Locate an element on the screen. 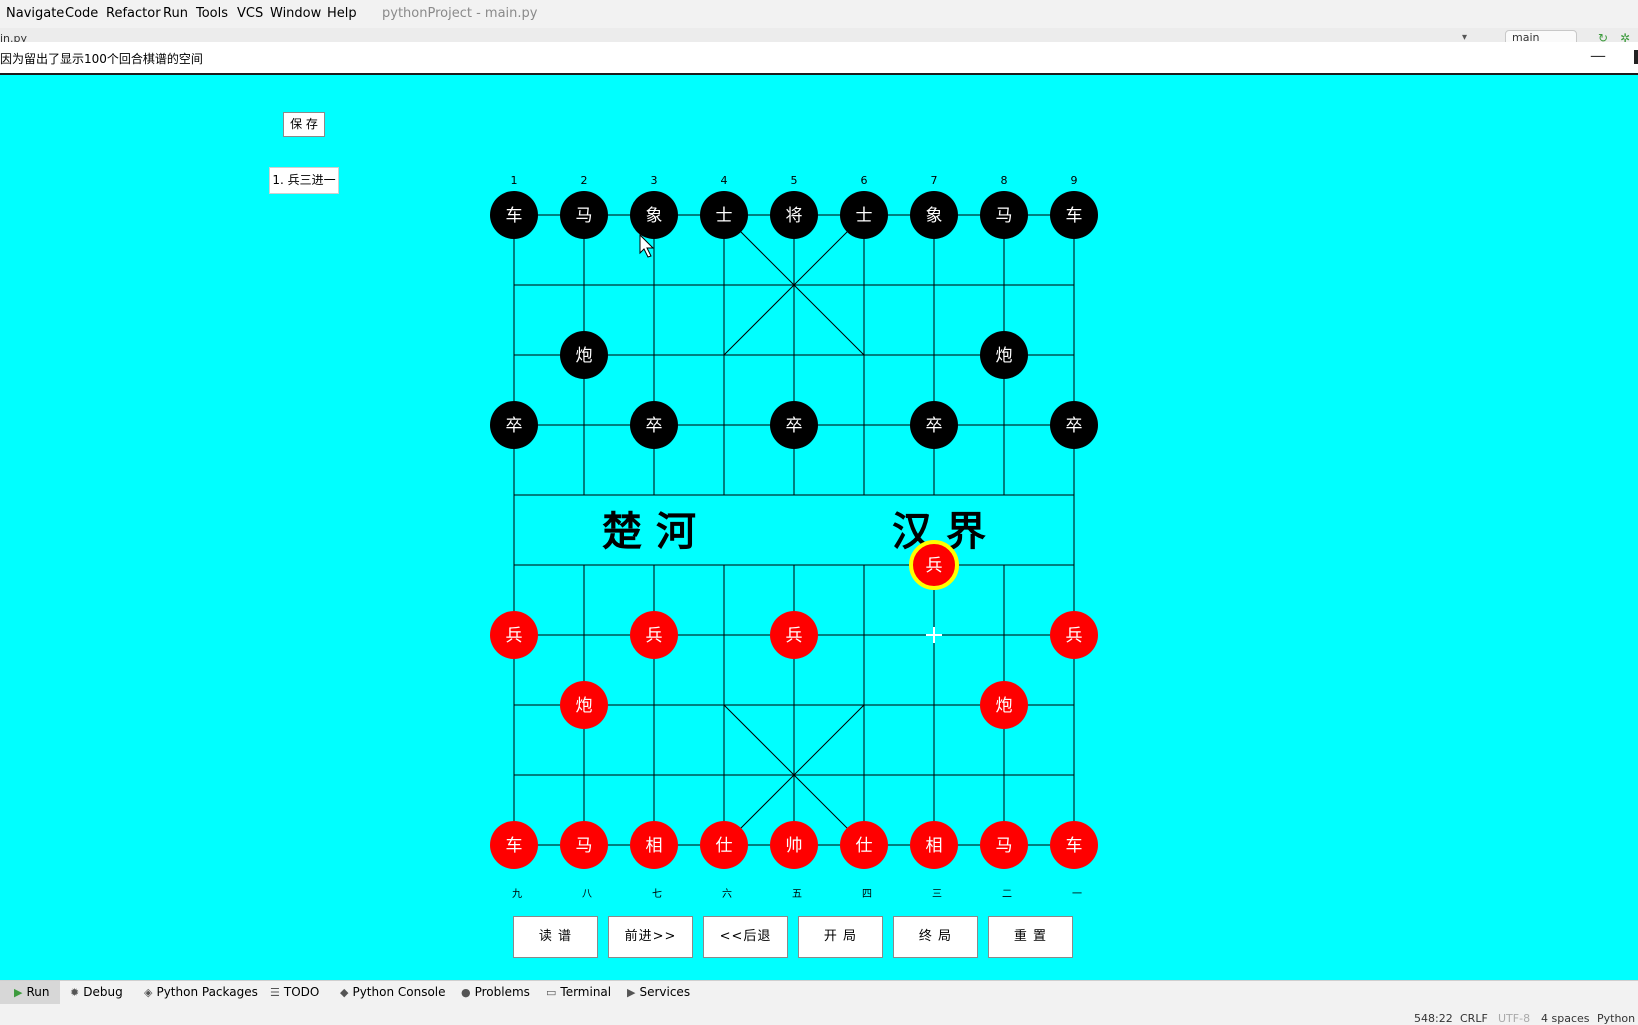 The height and width of the screenshot is (1025, 1638). app-titlebar: 因为留出了显示100个回合棋谱的空间 — is located at coordinates (819, 58).